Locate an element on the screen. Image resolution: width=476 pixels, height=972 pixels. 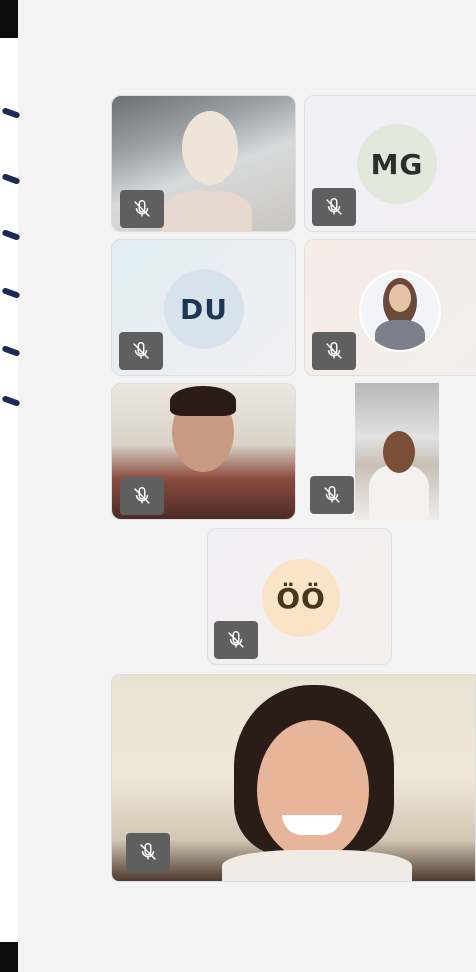
avatar: MG is located at coordinates (397, 164).